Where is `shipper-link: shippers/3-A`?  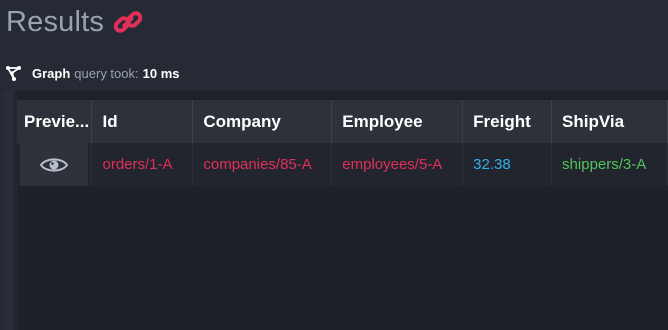 shipper-link: shippers/3-A is located at coordinates (604, 164).